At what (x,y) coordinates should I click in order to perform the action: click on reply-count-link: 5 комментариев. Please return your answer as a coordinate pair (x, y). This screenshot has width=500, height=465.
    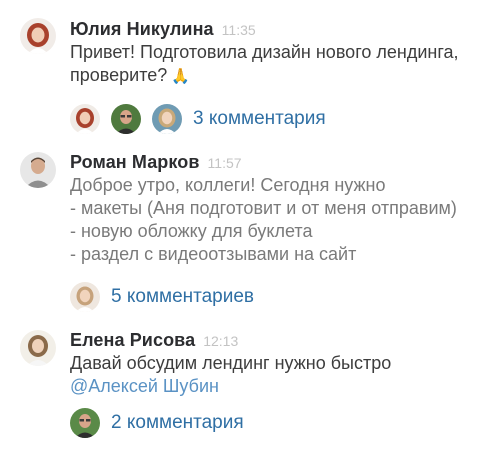
    Looking at the image, I should click on (182, 297).